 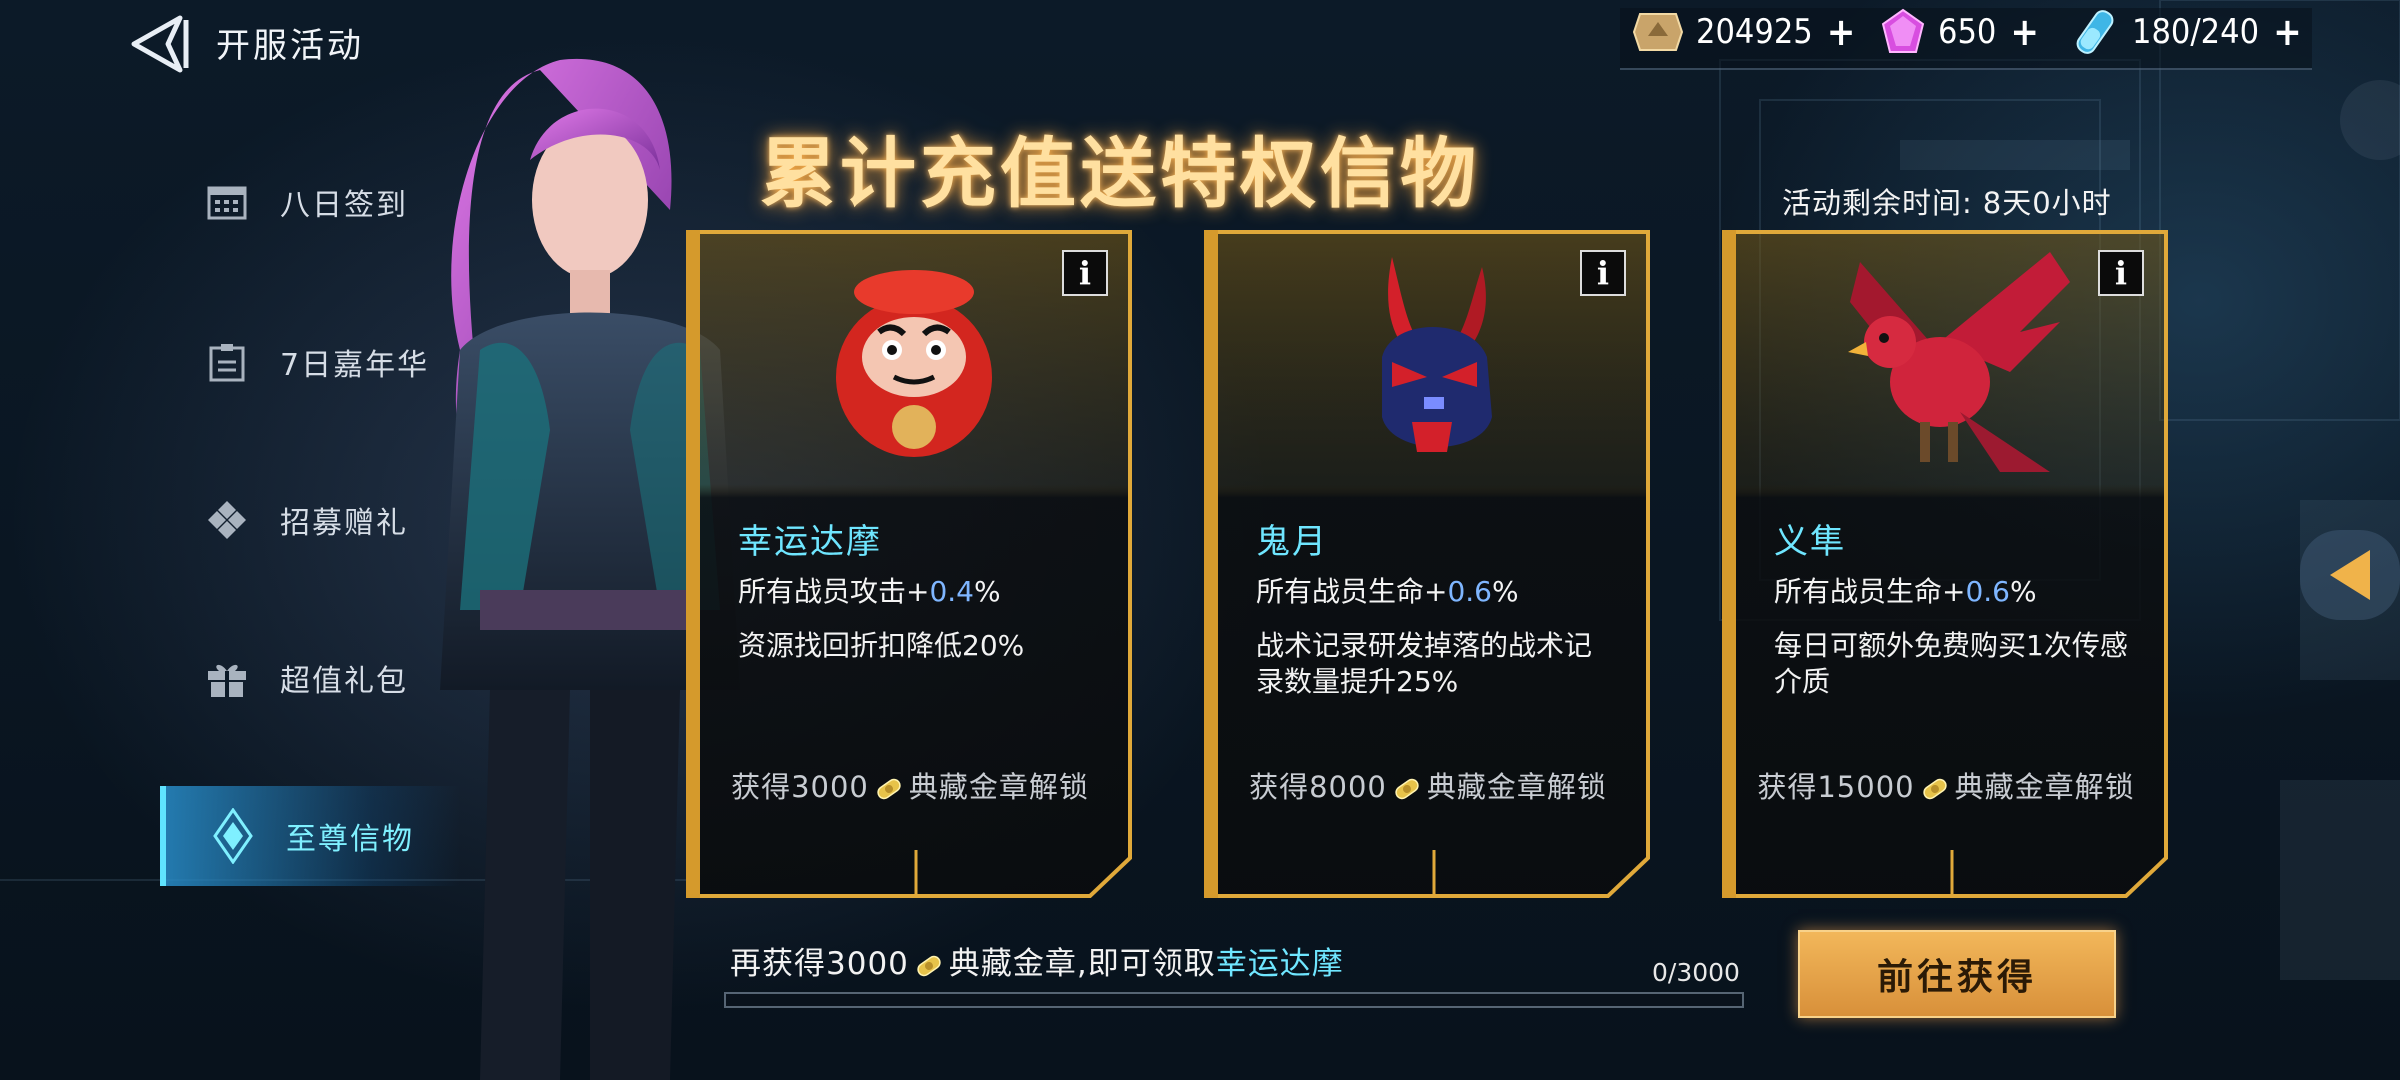 I want to click on progress-count: 0/3000, so click(x=1696, y=972).